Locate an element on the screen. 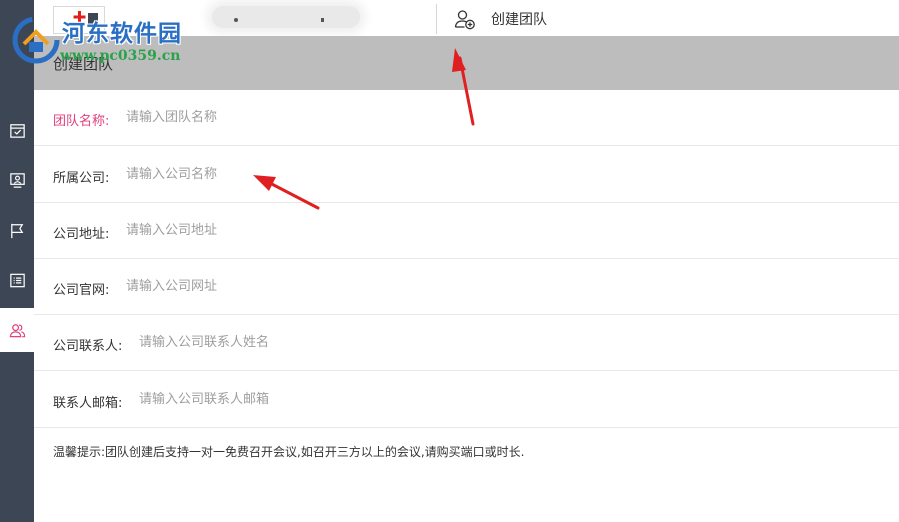 Image resolution: width=899 pixels, height=522 pixels. monitor-user-icon is located at coordinates (17, 180).